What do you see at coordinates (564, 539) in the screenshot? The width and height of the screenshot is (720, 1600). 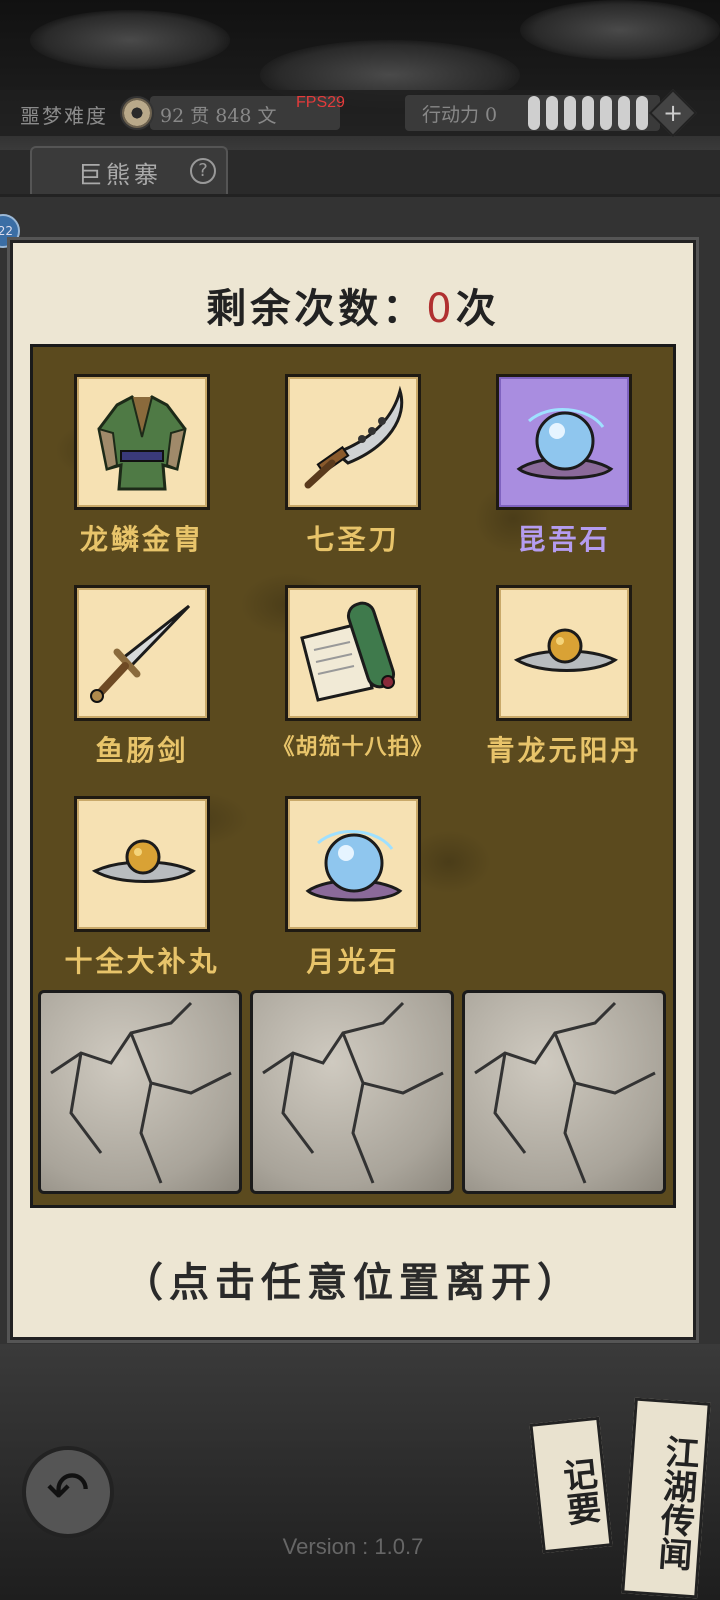 I see `item-name: 昆吾石` at bounding box center [564, 539].